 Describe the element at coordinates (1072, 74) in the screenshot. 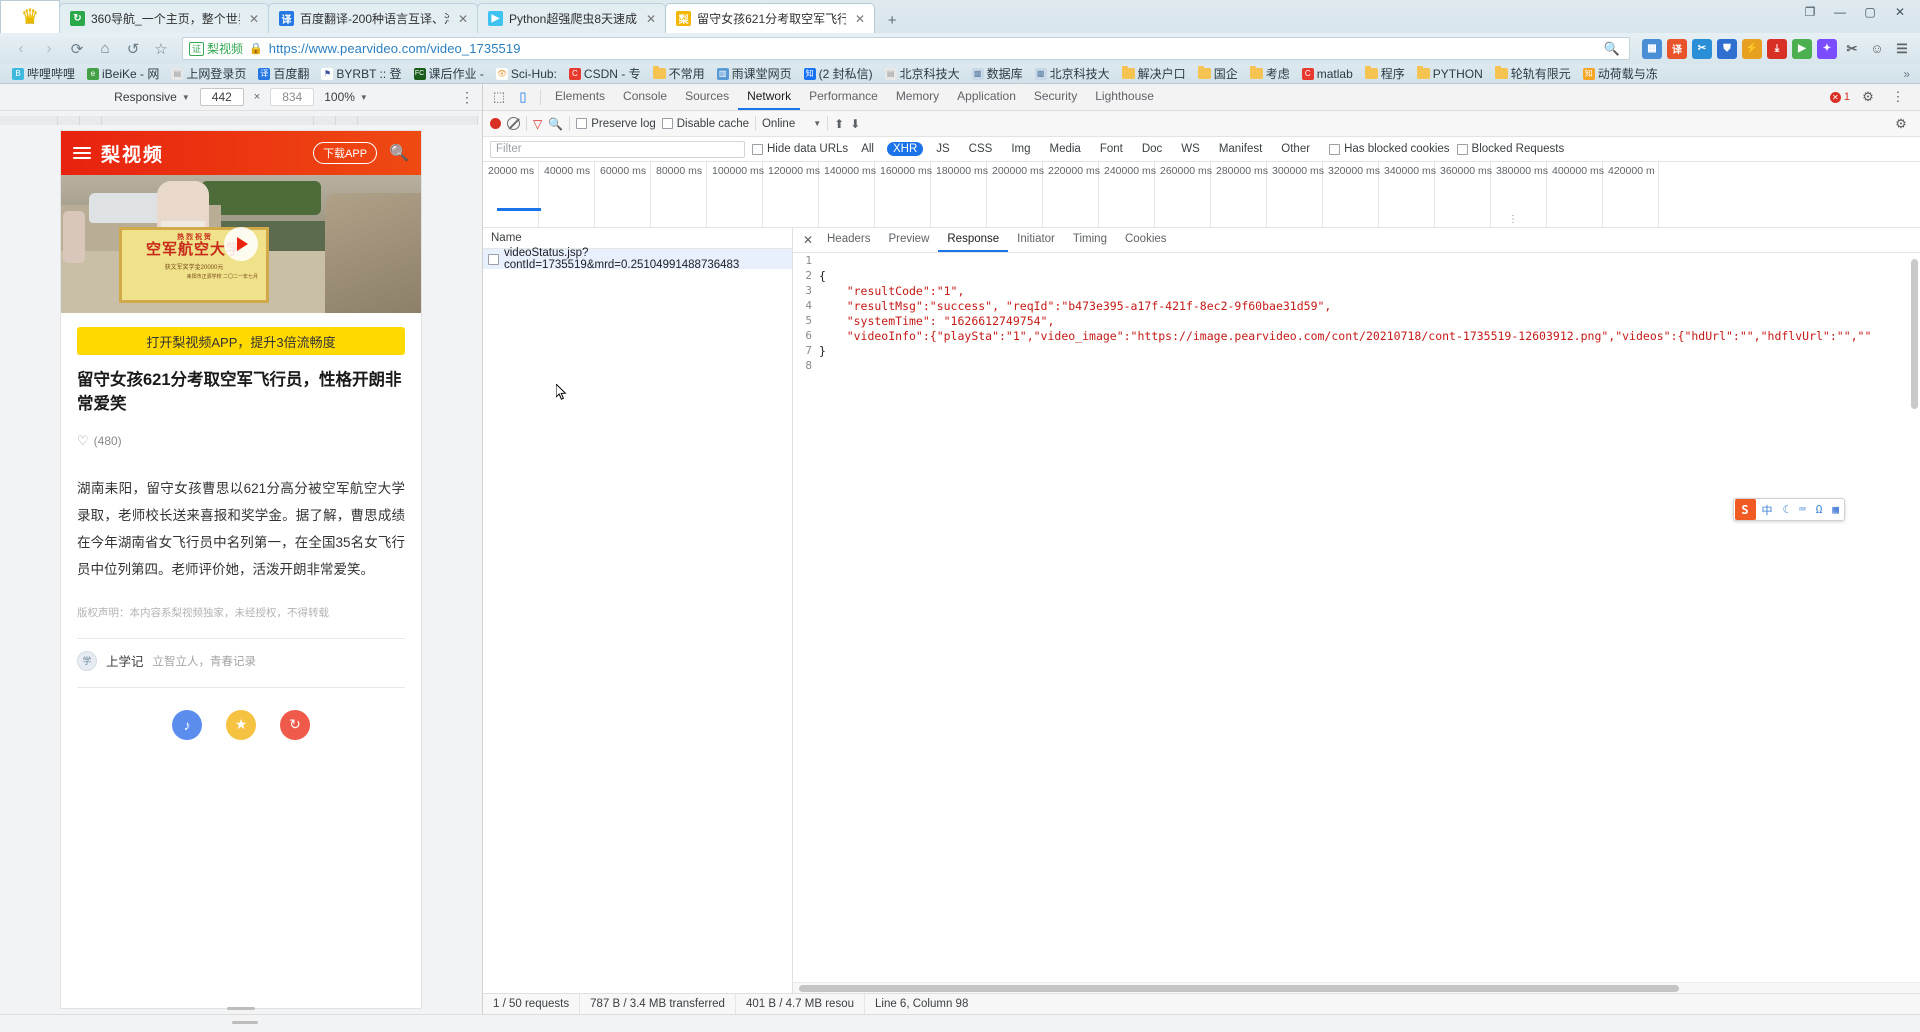

I see `bookmark-item: ▩ 北京科技大` at that location.